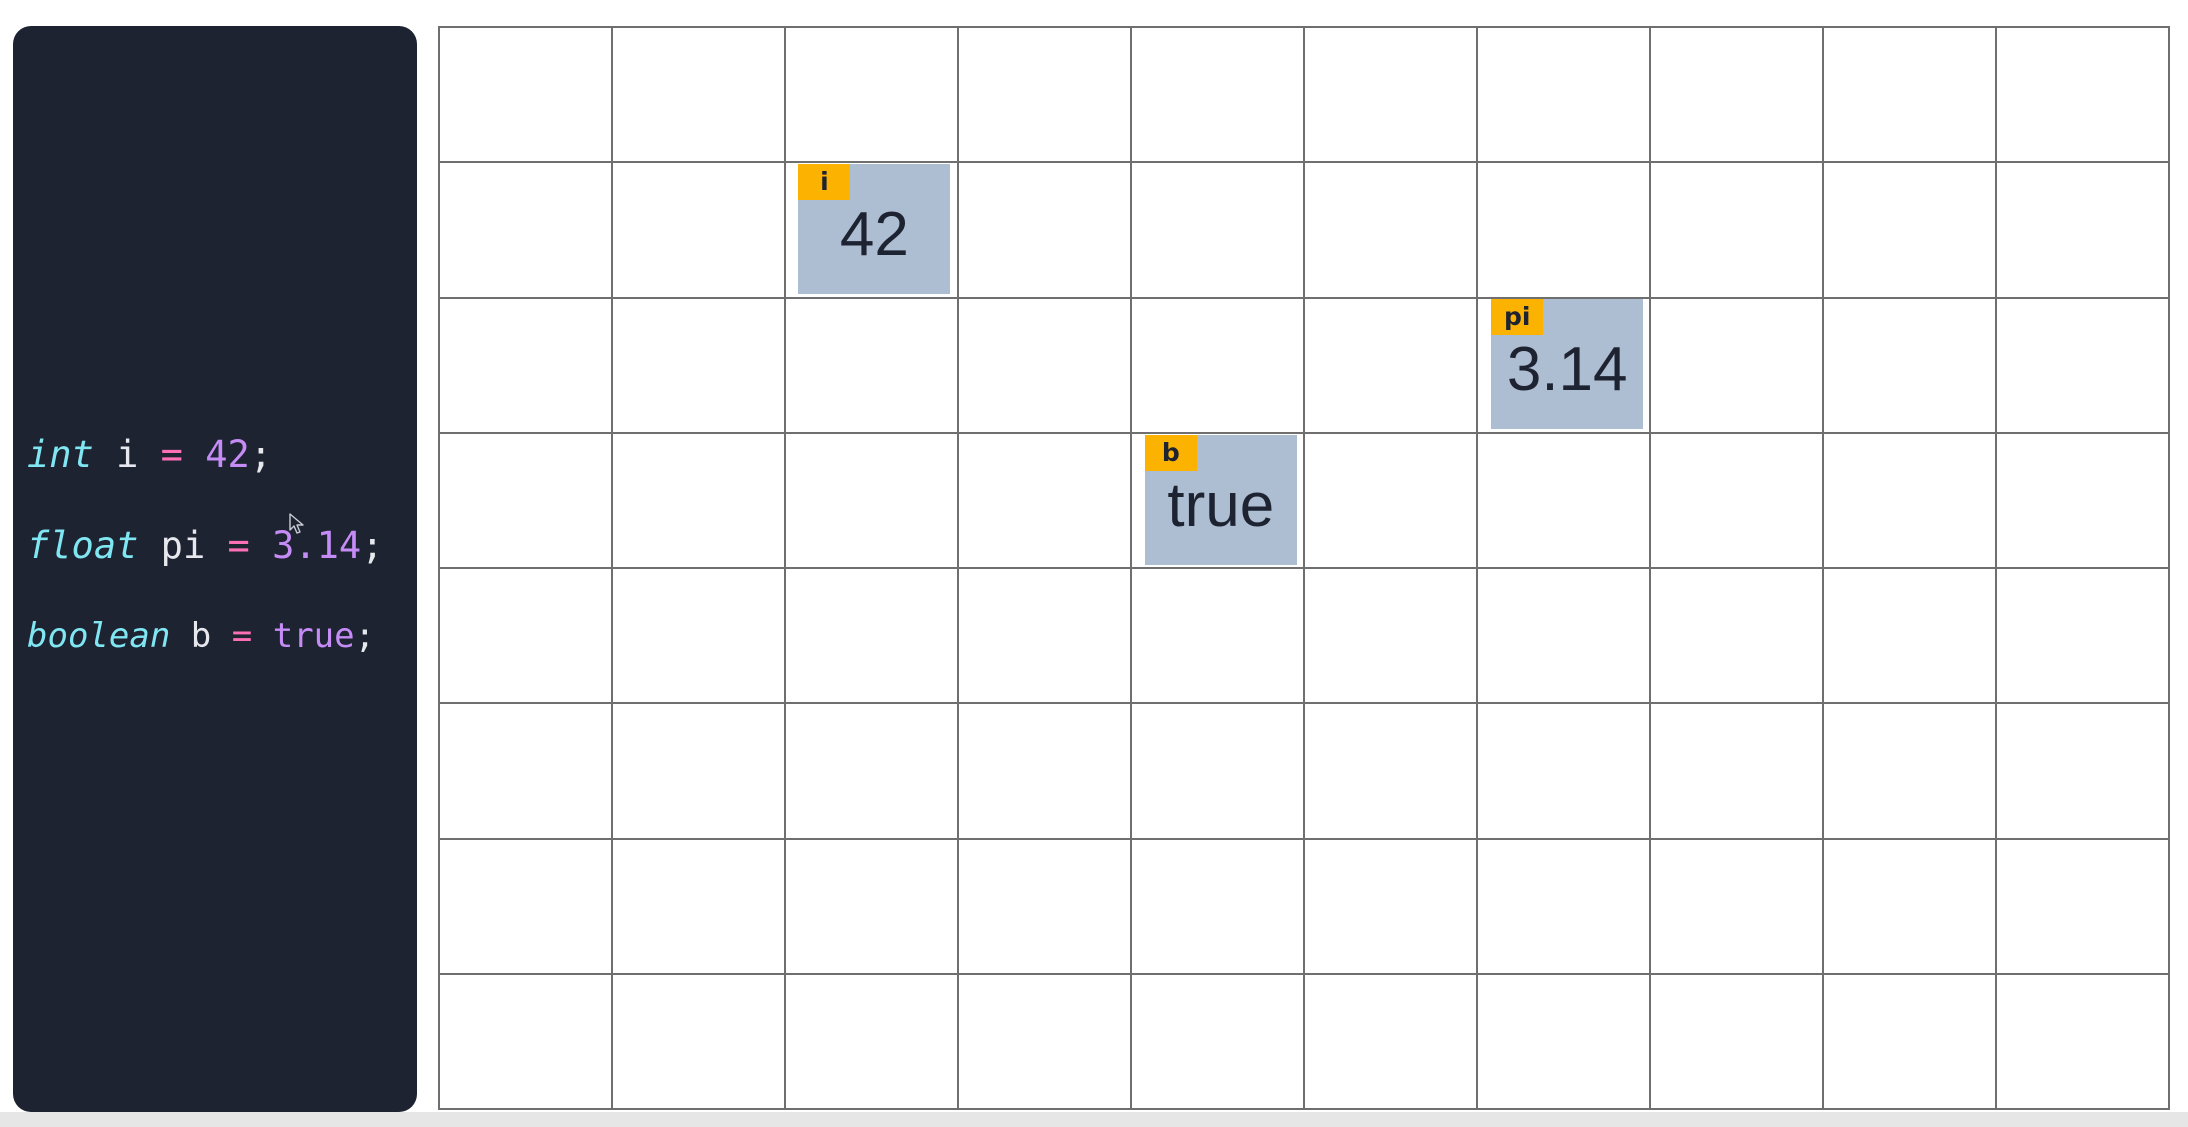 The width and height of the screenshot is (2188, 1127). I want to click on variable-box-i: i 42, so click(874, 228).